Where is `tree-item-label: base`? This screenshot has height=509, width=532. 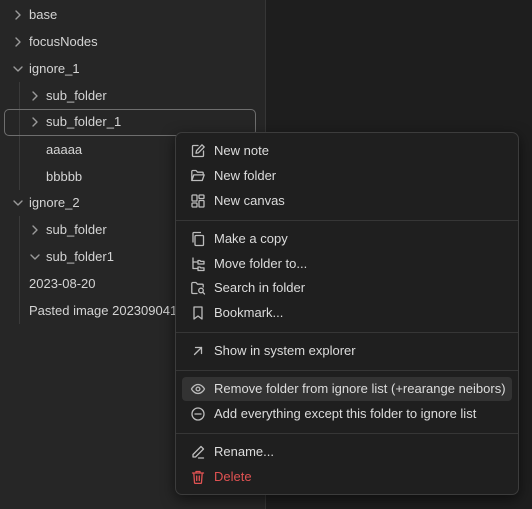 tree-item-label: base is located at coordinates (43, 14).